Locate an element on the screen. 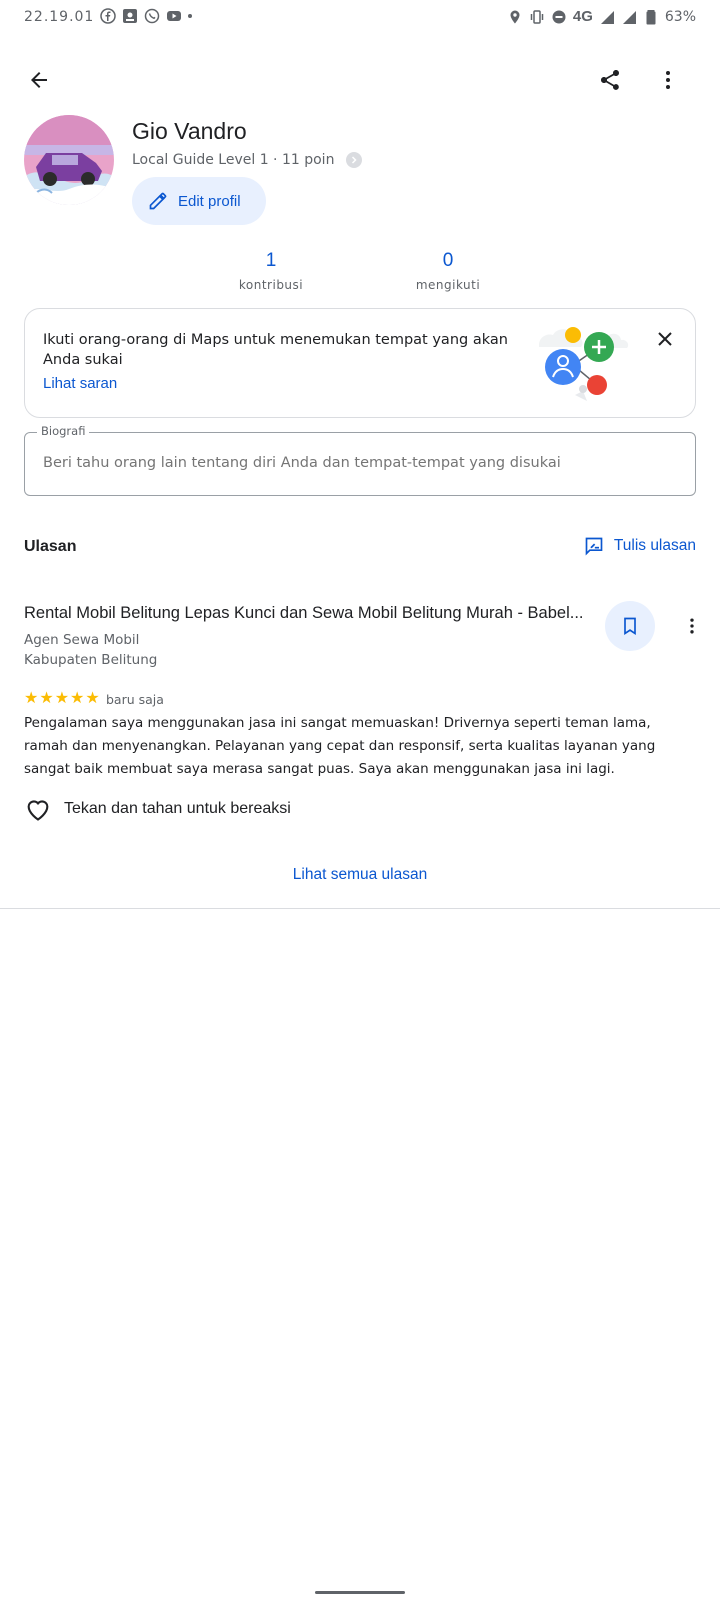 This screenshot has height=1600, width=720. bio-label: Biografi is located at coordinates (63, 431).